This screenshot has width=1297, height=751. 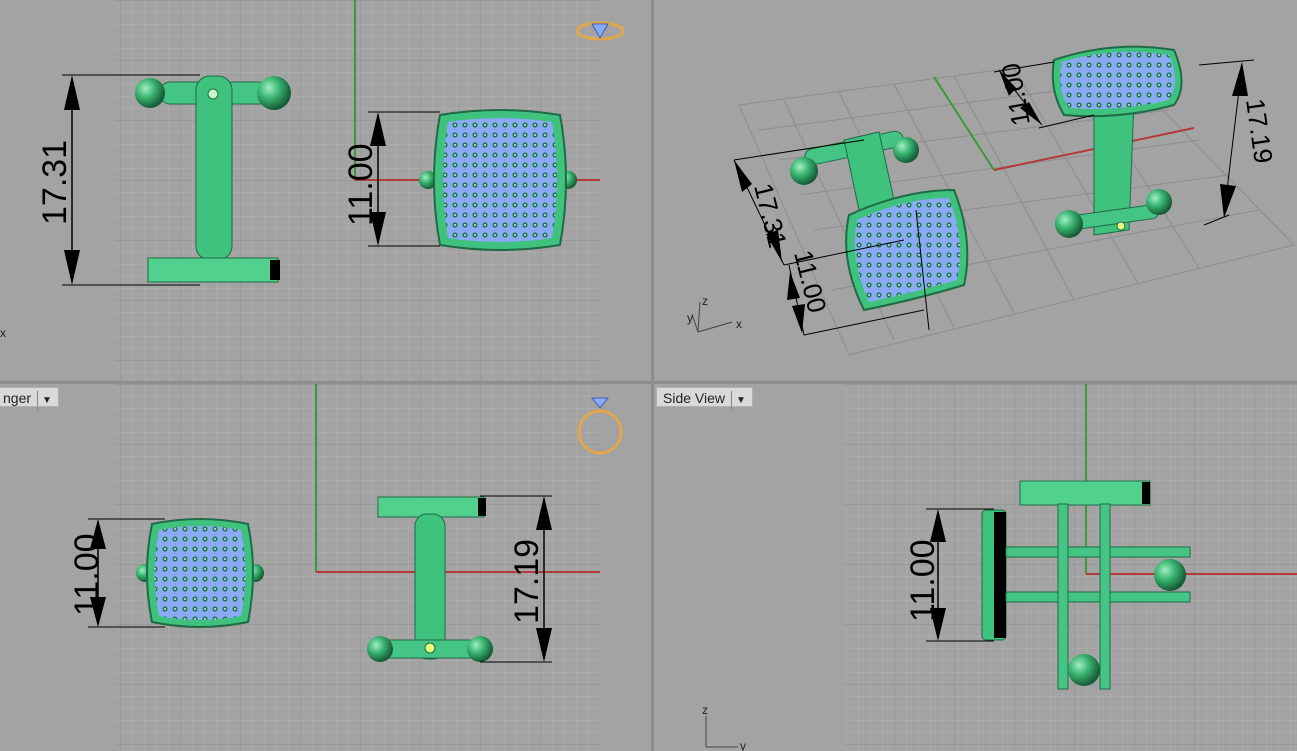 What do you see at coordinates (694, 398) in the screenshot?
I see `viewport-title-text: Side View` at bounding box center [694, 398].